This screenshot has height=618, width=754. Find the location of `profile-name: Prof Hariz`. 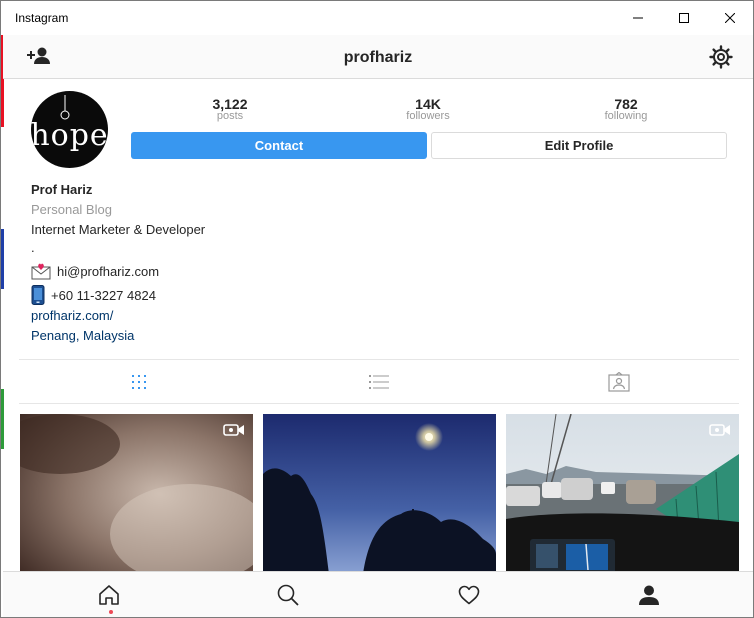

profile-name: Prof Hariz is located at coordinates (62, 189).